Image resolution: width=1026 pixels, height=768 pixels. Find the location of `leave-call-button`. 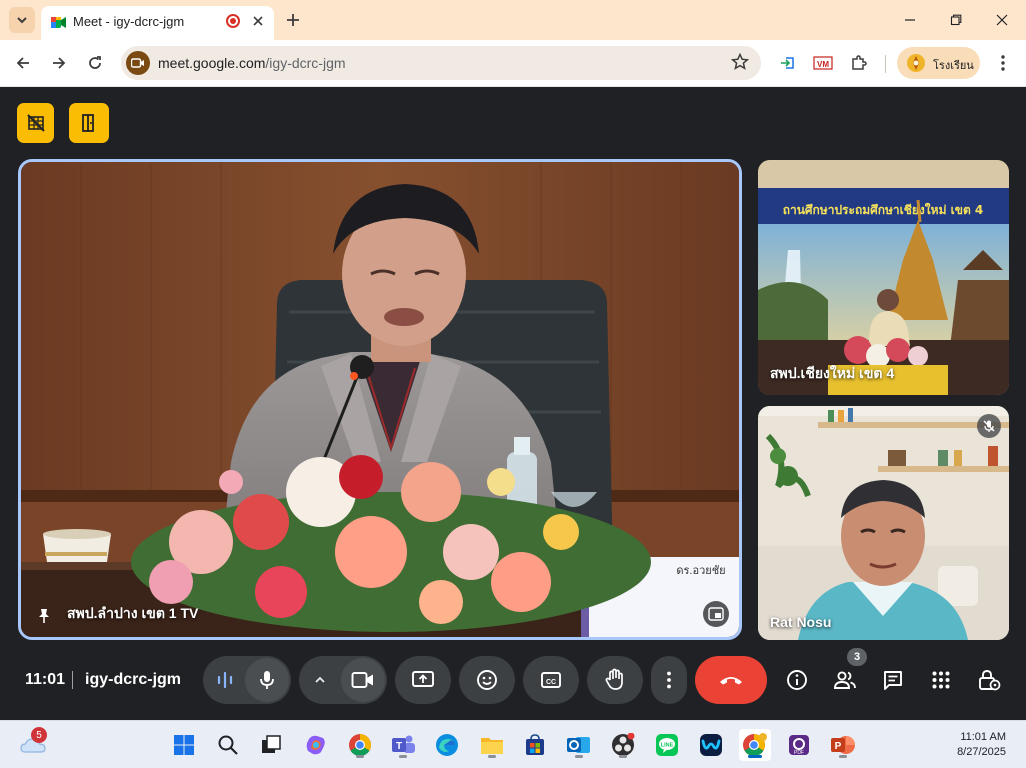

leave-call-button is located at coordinates (731, 680).